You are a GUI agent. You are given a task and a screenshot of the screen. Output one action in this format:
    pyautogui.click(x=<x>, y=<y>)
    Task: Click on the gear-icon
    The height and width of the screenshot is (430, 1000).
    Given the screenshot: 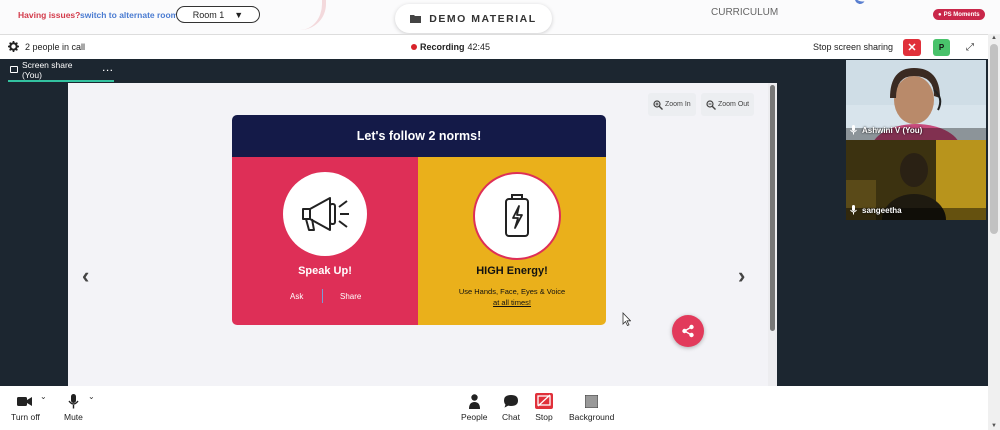 What is the action you would take?
    pyautogui.click(x=13, y=46)
    